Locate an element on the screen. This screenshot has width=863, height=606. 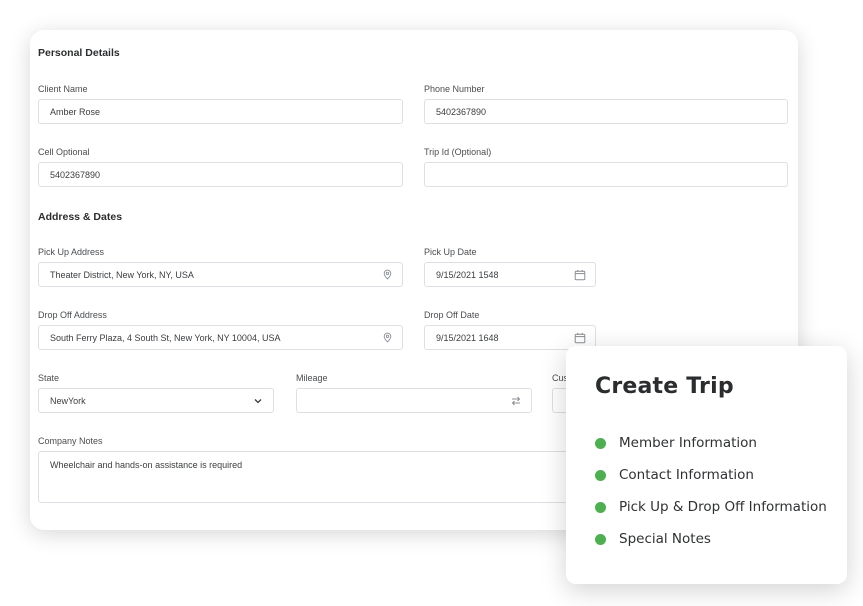
pickup-address-label: Pick Up Address is located at coordinates (71, 252).